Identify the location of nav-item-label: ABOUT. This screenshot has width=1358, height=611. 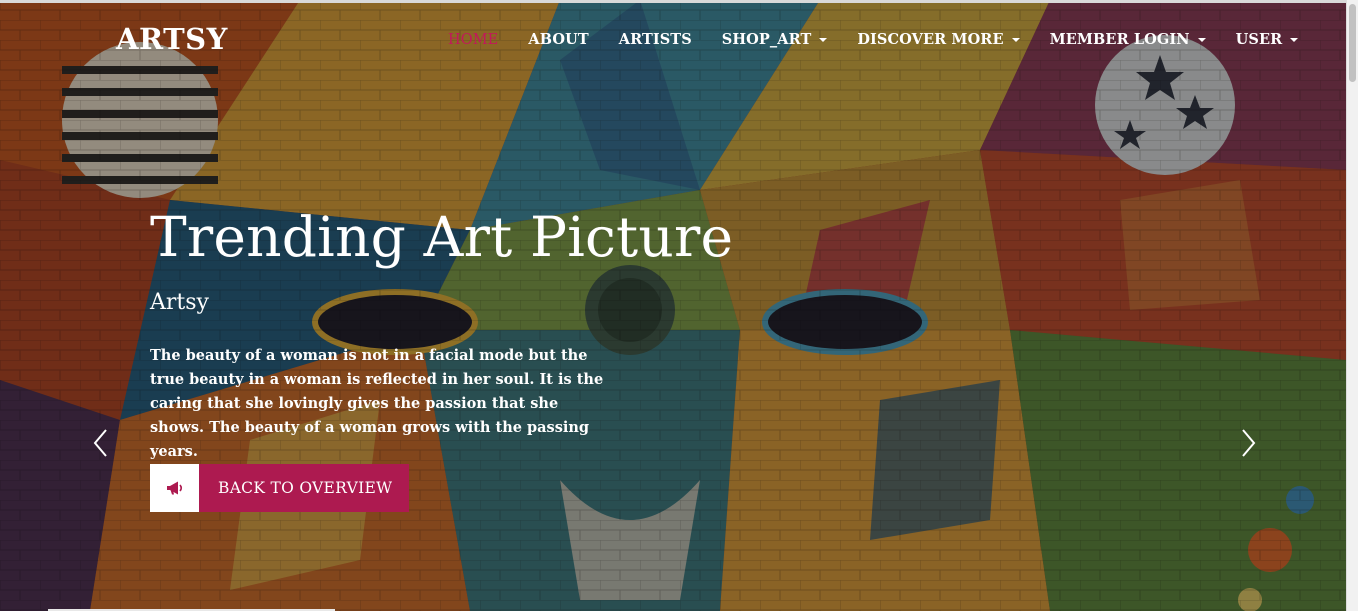
(558, 39).